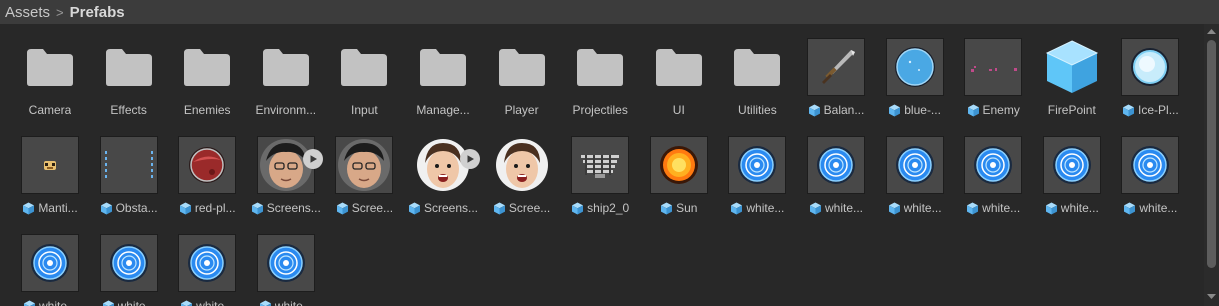 This screenshot has width=1219, height=306. What do you see at coordinates (993, 73) in the screenshot?
I see `asset-item: Enemy` at bounding box center [993, 73].